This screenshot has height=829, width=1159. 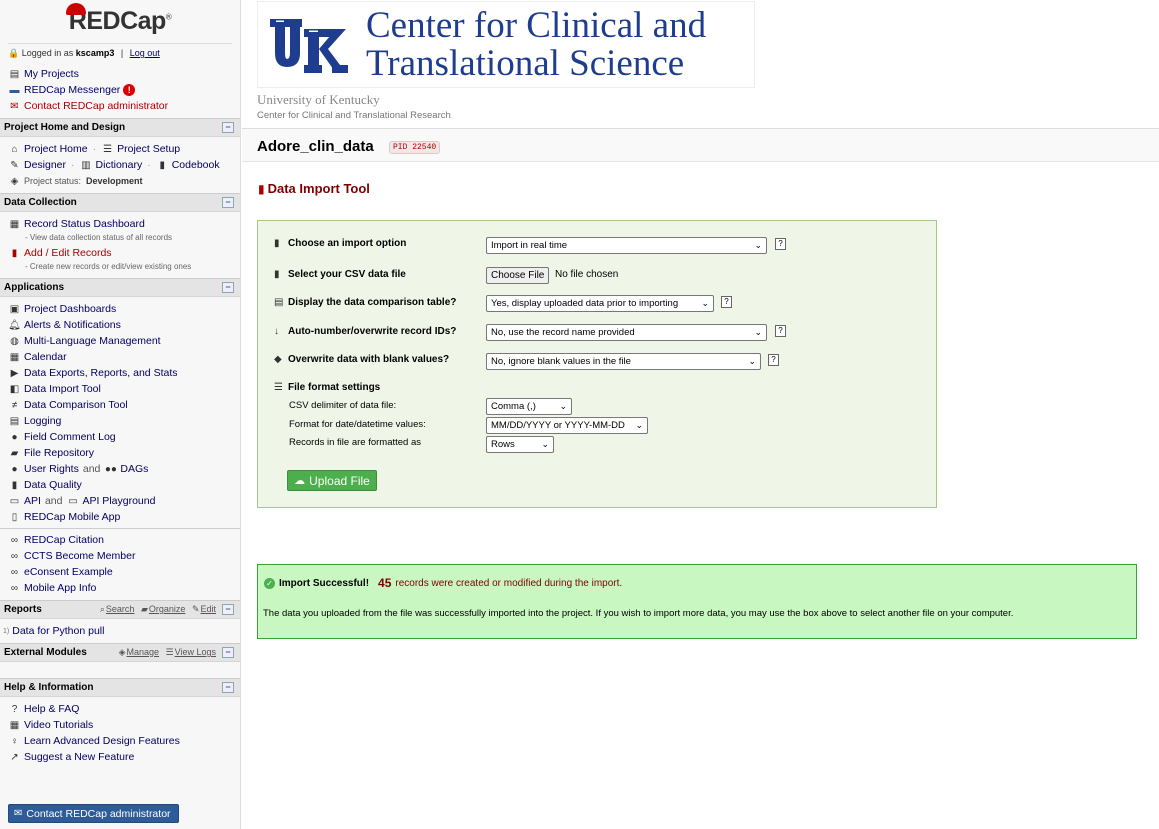 I want to click on link-citation: ∞ REDCap Citation, so click(x=120, y=540).